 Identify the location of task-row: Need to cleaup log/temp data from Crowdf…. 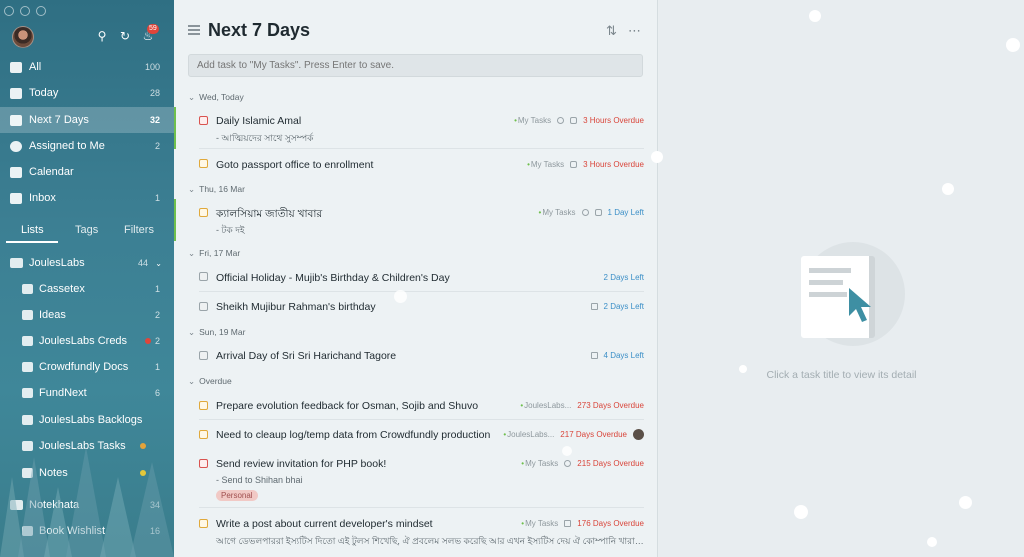
(415, 435).